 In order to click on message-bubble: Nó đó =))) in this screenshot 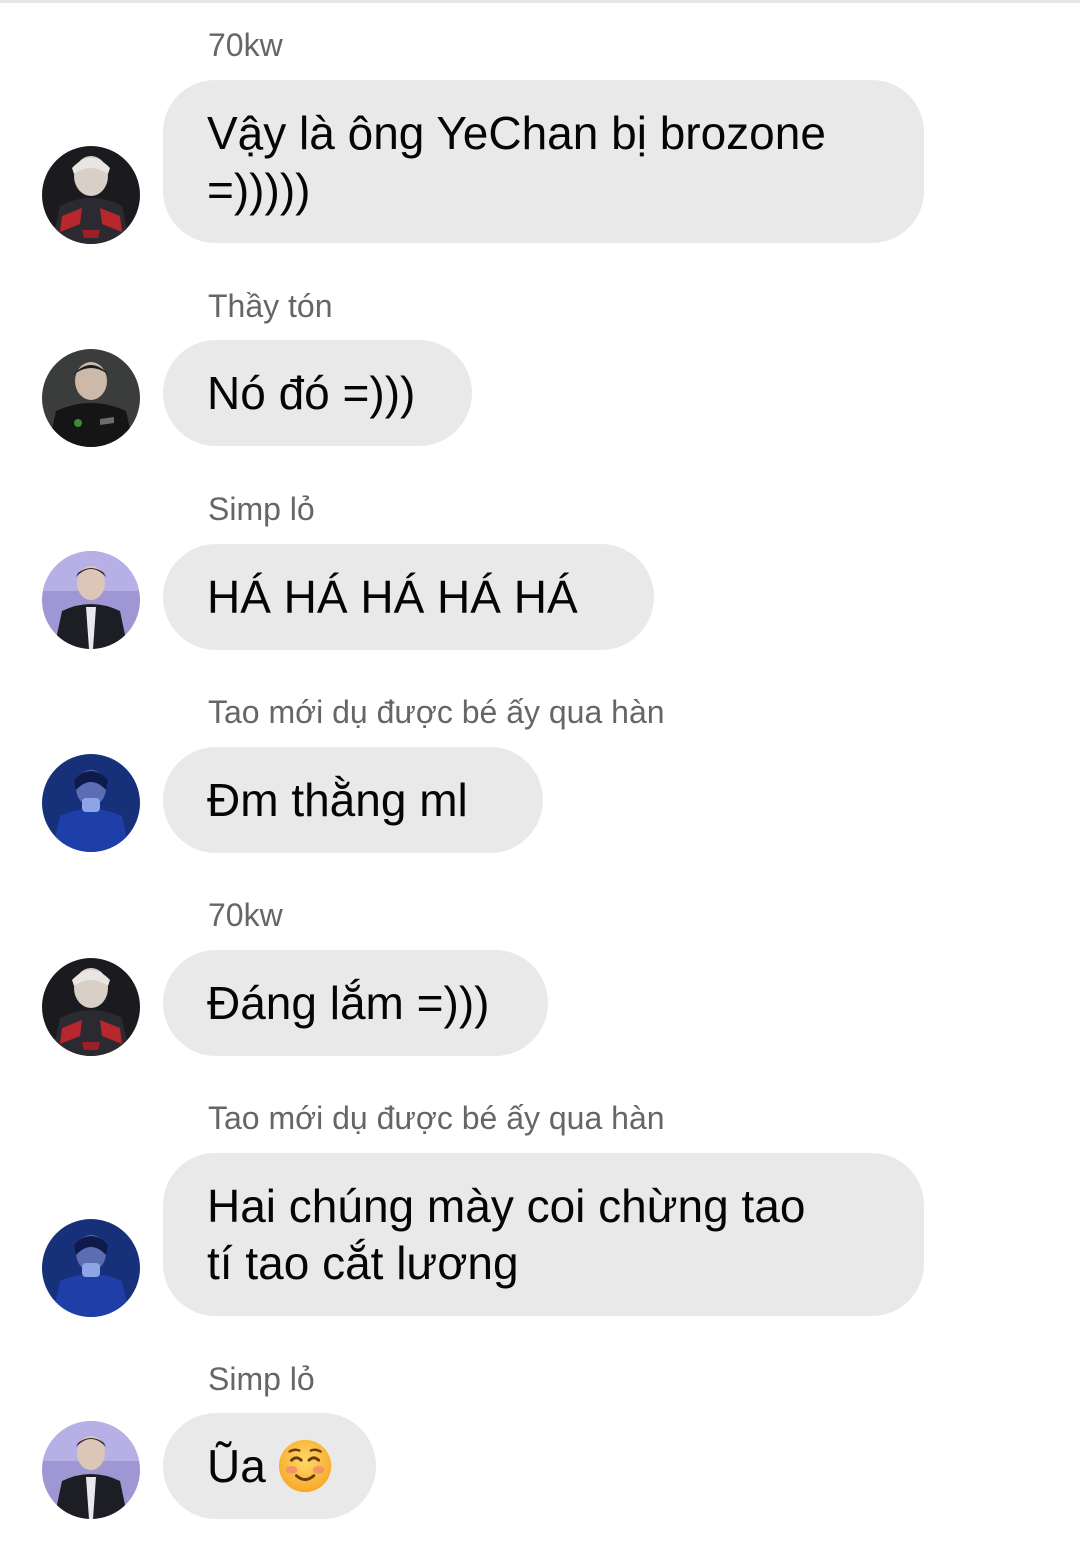, I will do `click(317, 393)`.